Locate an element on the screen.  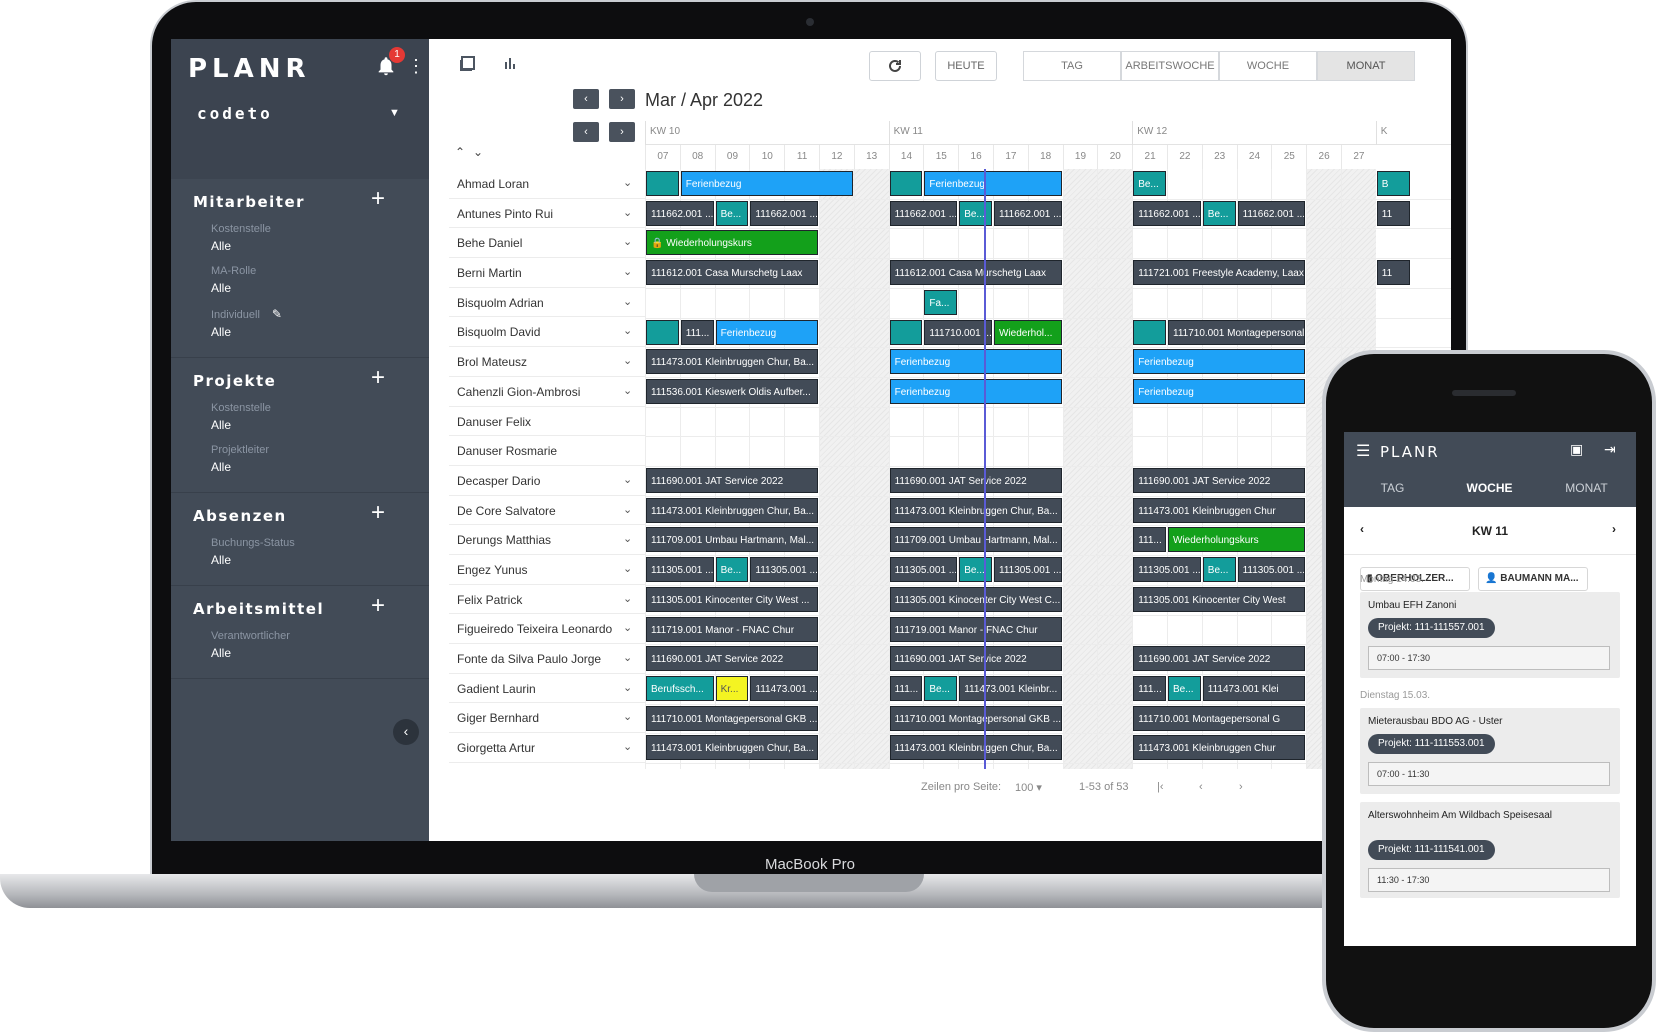
rows-per-page-select: 100 ▾ is located at coordinates (1028, 787).